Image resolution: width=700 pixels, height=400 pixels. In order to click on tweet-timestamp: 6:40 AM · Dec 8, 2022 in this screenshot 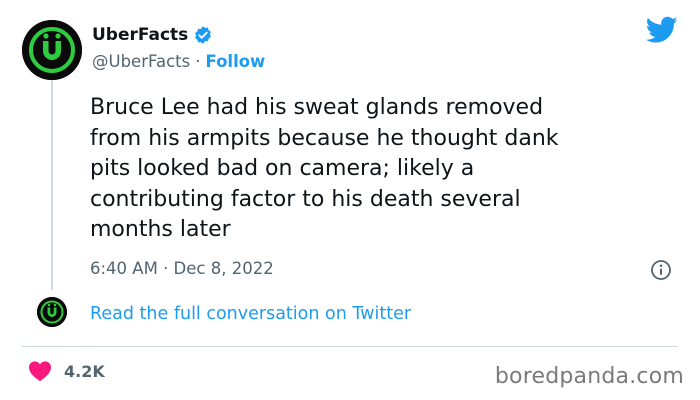, I will do `click(182, 268)`.